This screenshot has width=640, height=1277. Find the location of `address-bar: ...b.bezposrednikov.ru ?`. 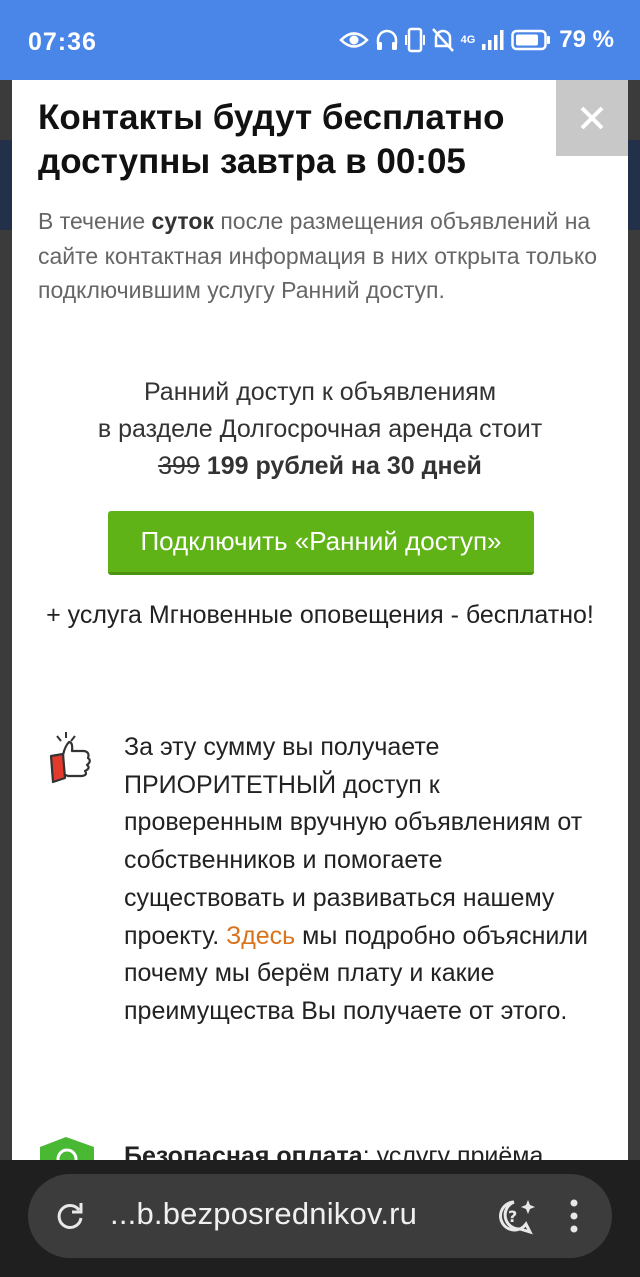

address-bar: ...b.bezposrednikov.ru ? is located at coordinates (320, 1216).